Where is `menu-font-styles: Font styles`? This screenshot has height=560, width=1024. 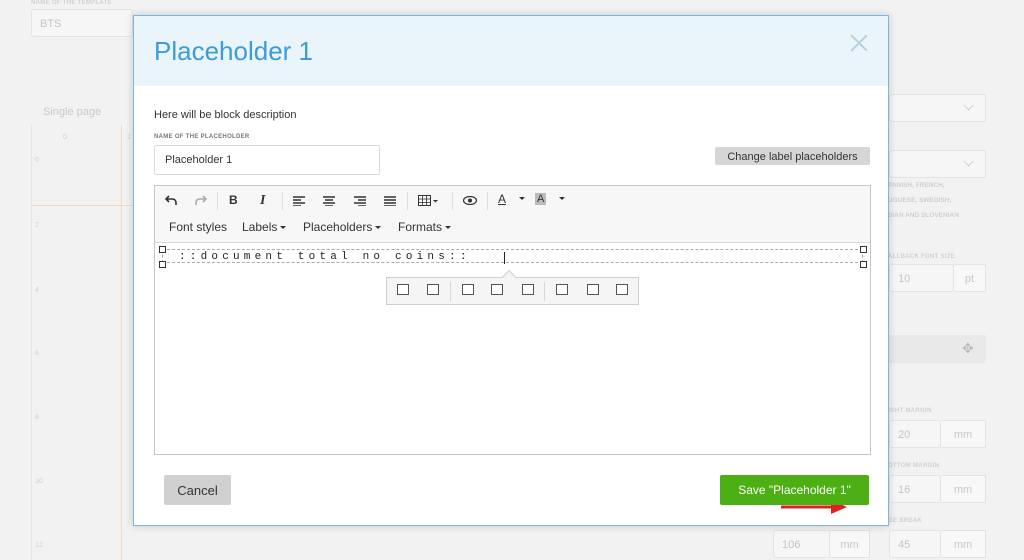 menu-font-styles: Font styles is located at coordinates (198, 227).